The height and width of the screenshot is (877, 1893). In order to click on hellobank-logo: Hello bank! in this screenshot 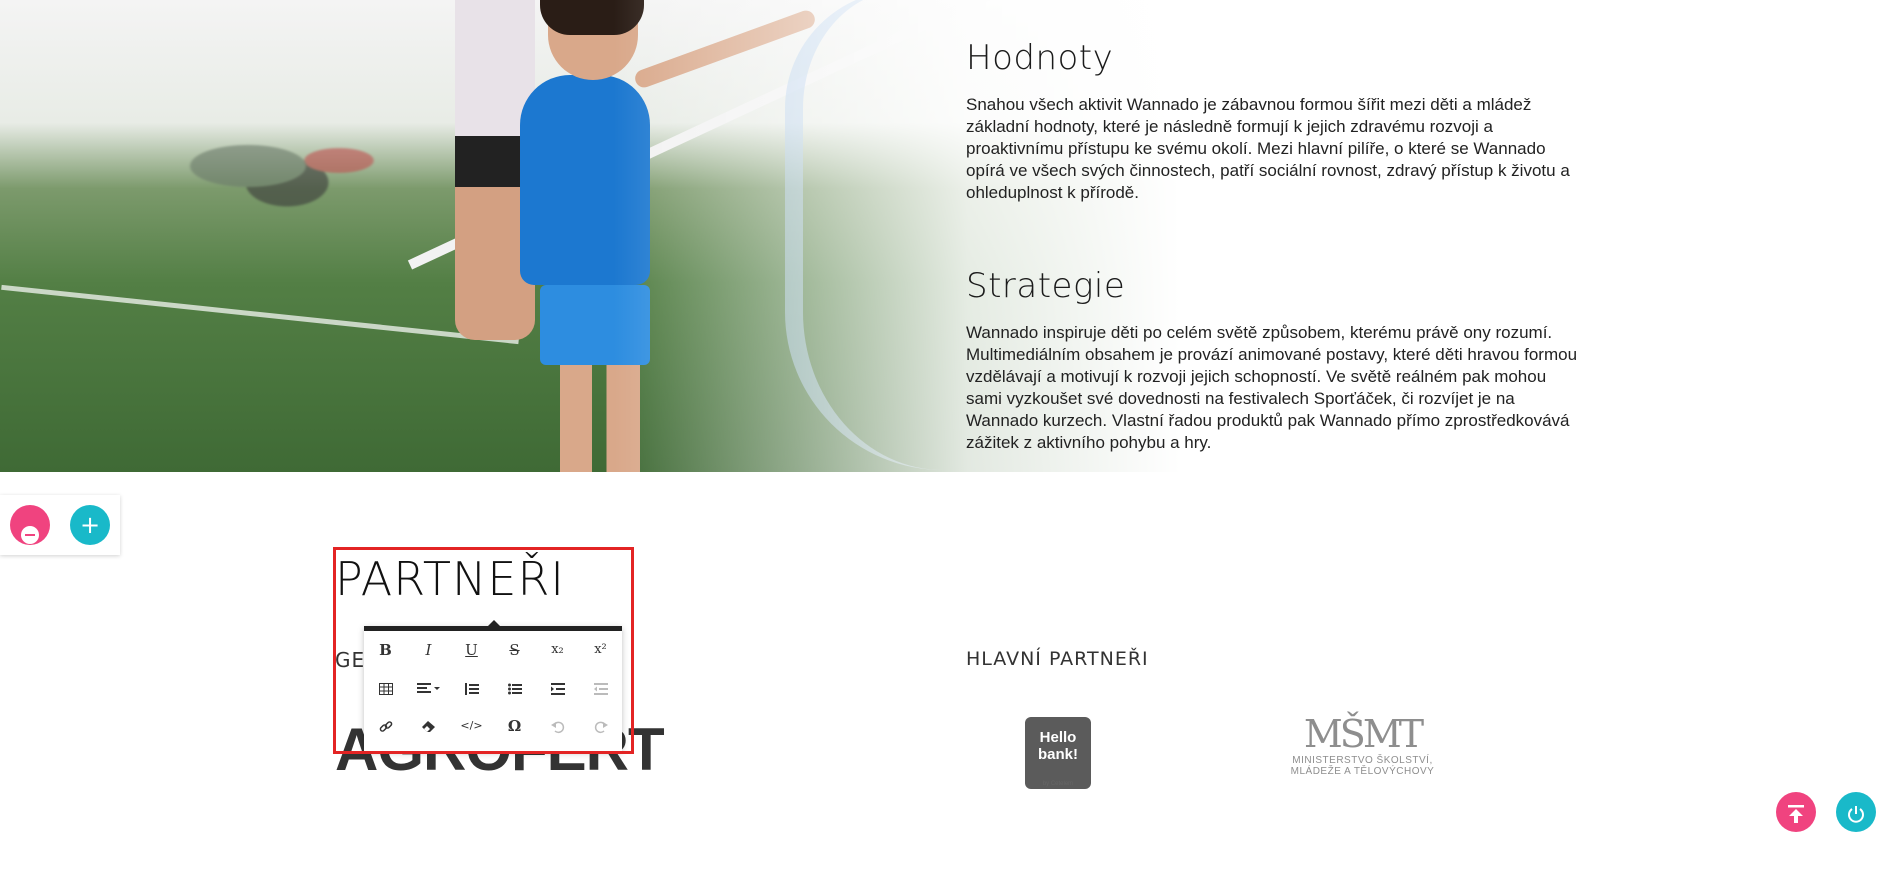, I will do `click(1058, 753)`.